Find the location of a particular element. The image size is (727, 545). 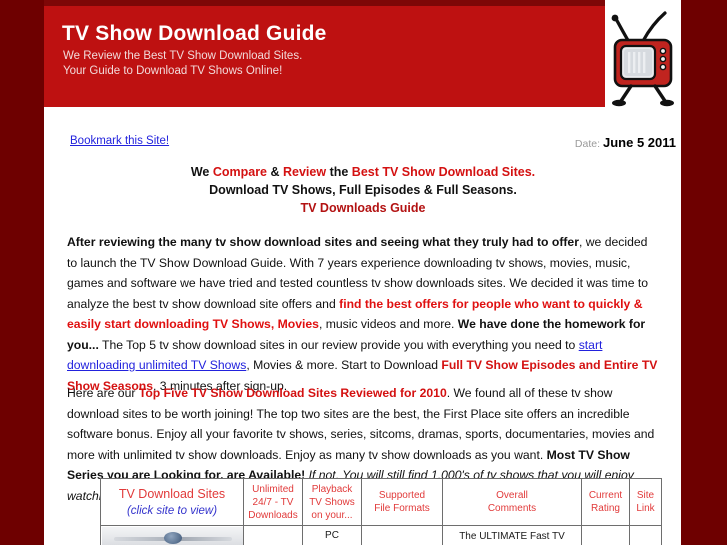

headline-l1-c: & is located at coordinates (275, 172).